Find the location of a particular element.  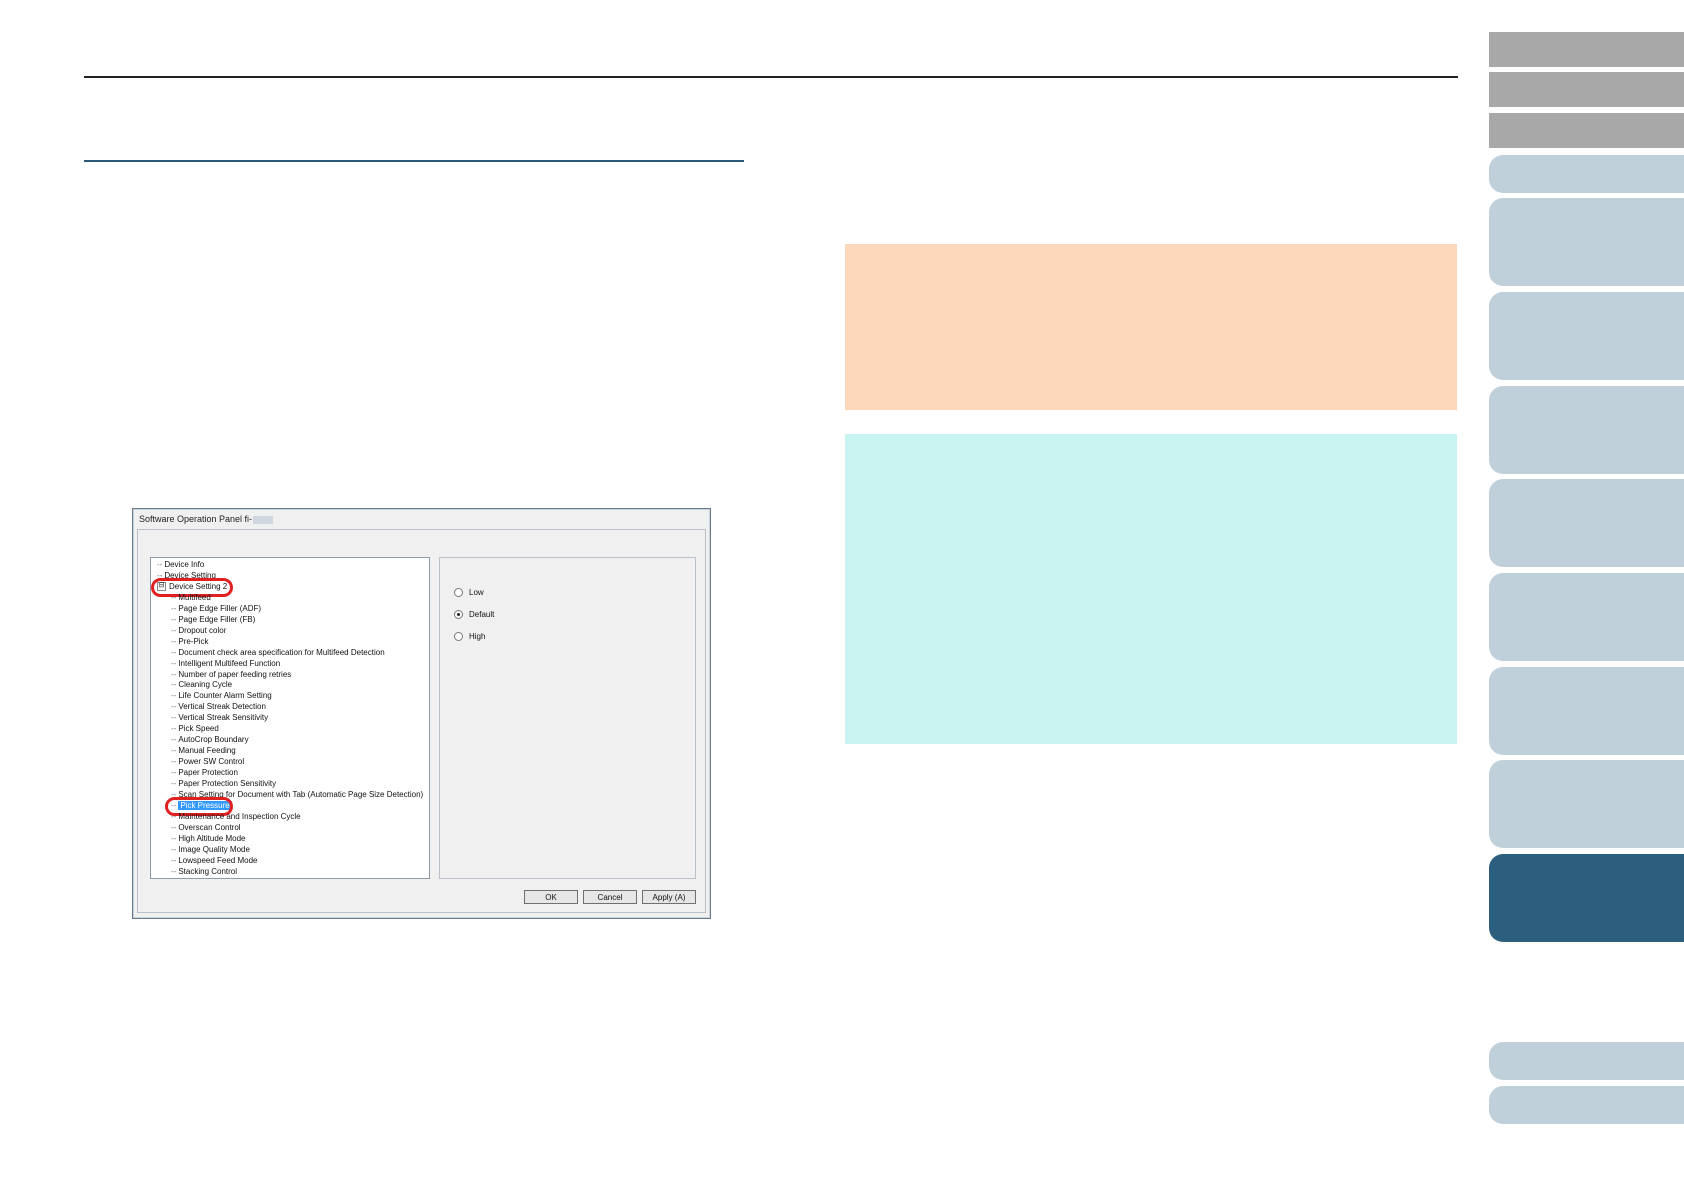

tree-item: -- Page Edge Filler (FB) is located at coordinates (213, 620).